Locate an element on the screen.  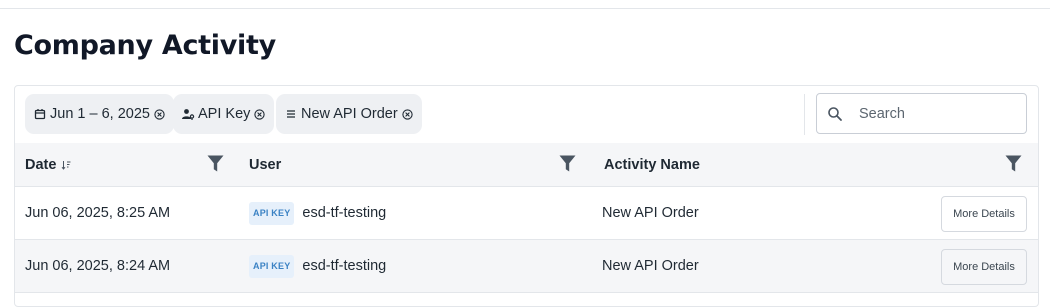
sort-icon is located at coordinates (66, 165).